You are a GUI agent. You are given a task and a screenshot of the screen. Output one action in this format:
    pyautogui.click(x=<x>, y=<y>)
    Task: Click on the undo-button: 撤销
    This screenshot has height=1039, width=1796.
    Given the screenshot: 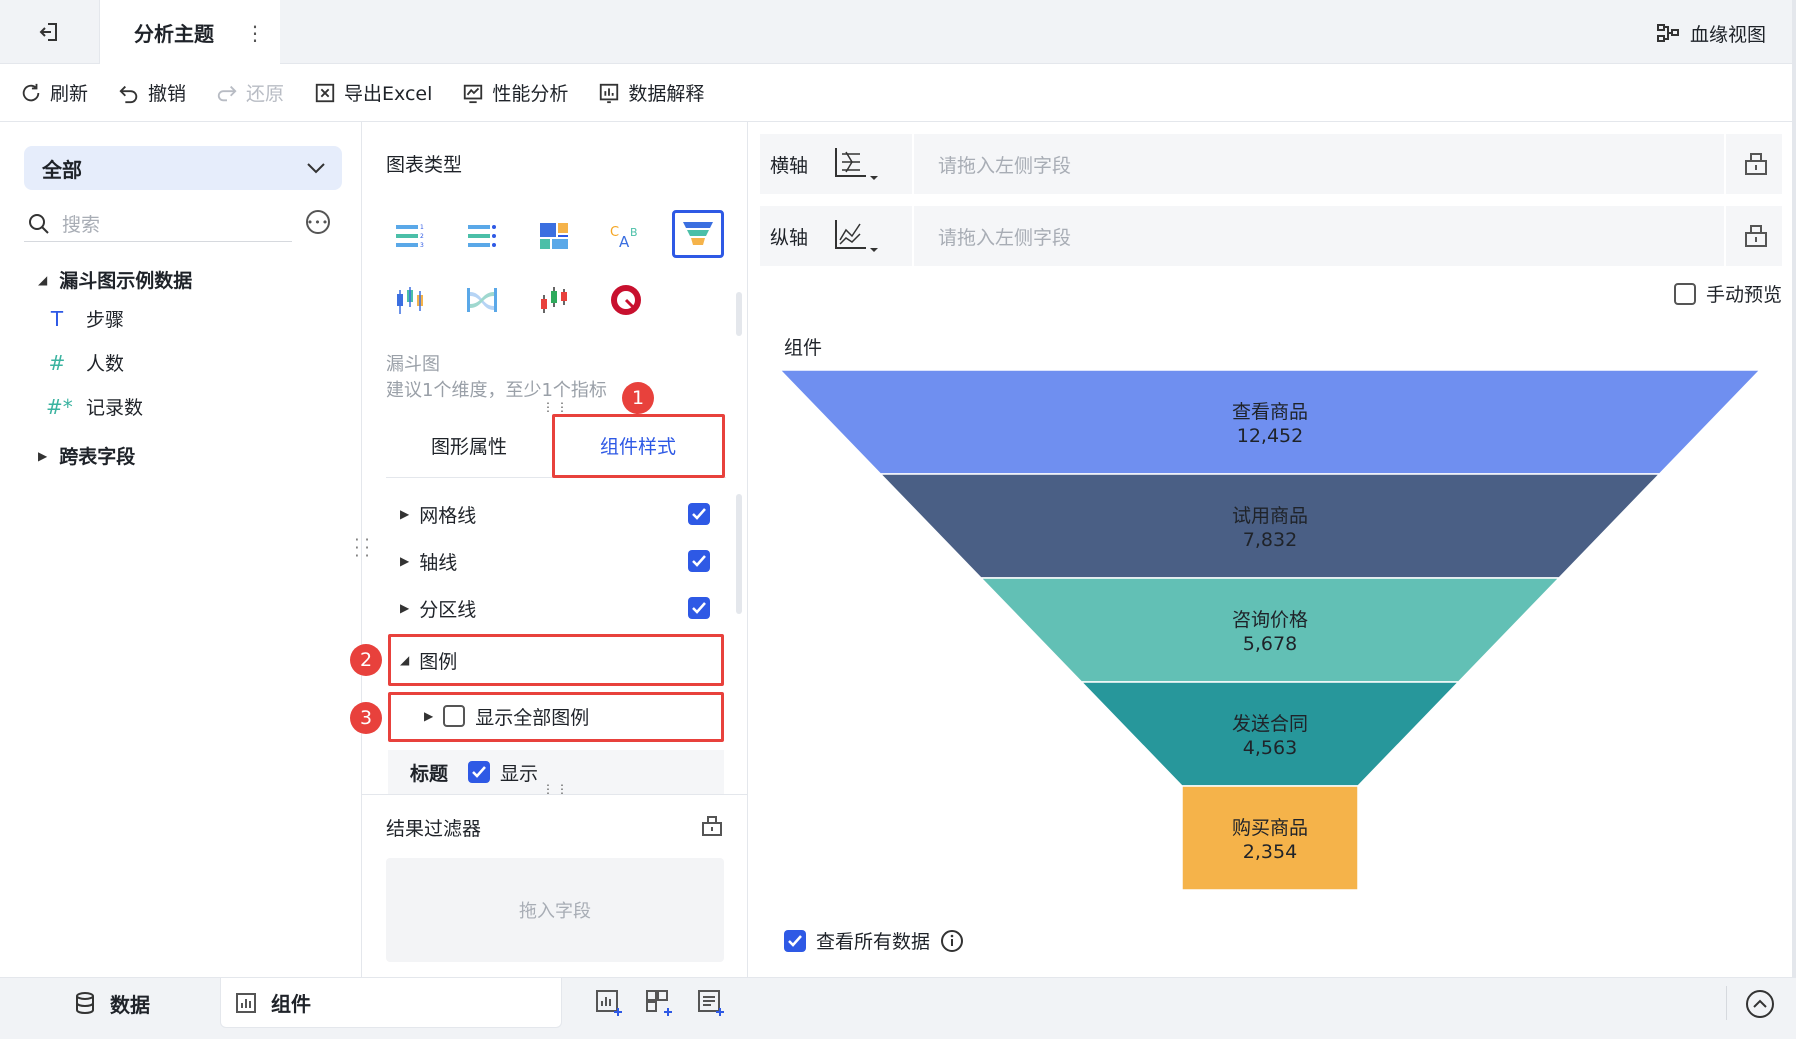 What is the action you would take?
    pyautogui.click(x=152, y=92)
    